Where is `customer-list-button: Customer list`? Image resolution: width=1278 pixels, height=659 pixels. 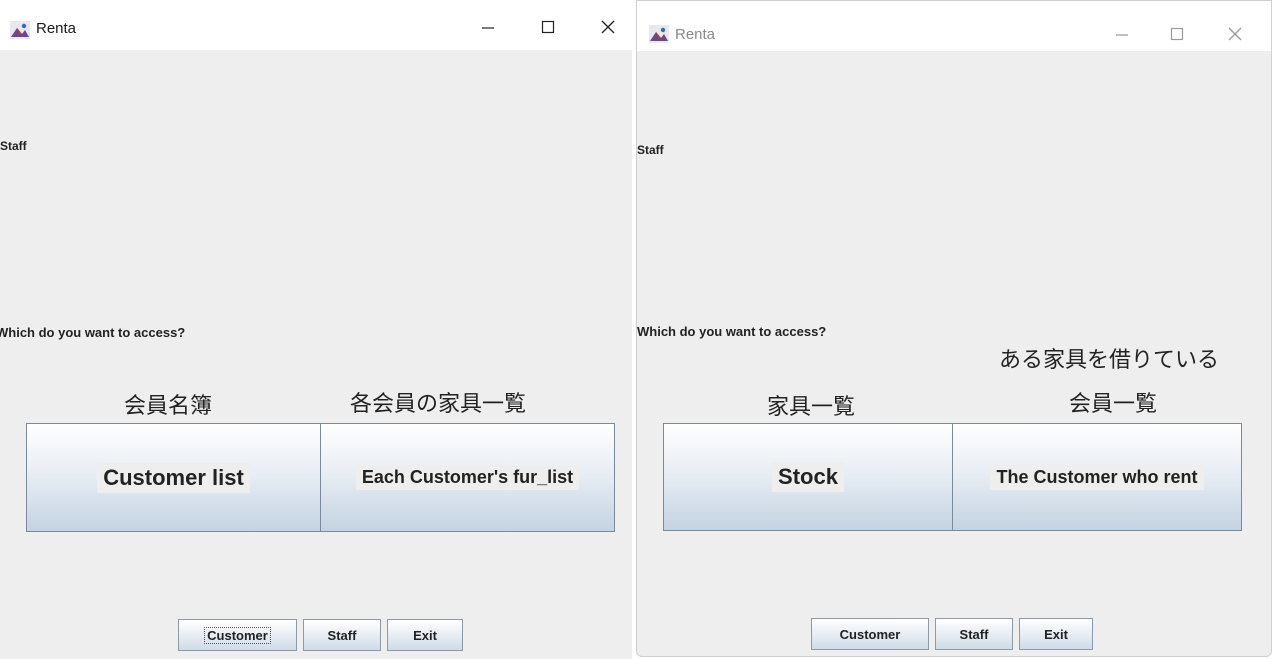 customer-list-button: Customer list is located at coordinates (173, 477).